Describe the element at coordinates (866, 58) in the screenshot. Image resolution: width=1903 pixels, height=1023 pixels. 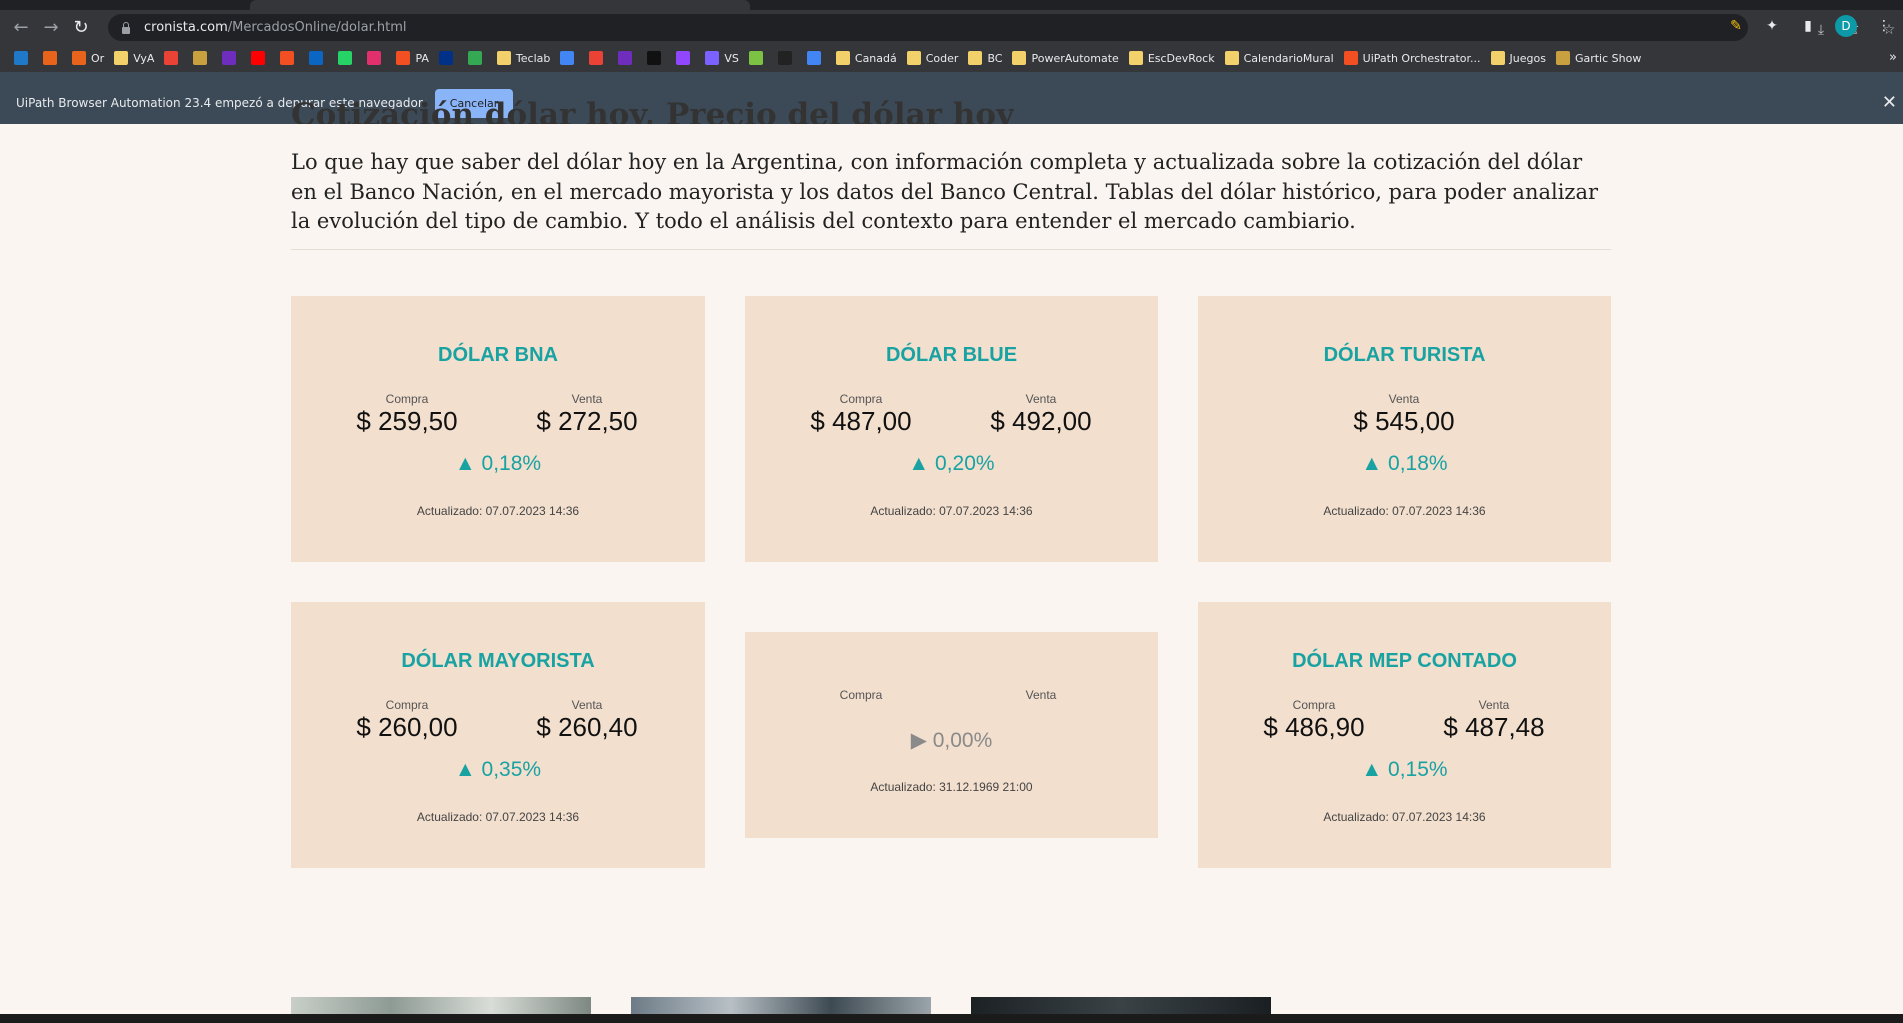
I see `bookmark-item: Canadá` at that location.